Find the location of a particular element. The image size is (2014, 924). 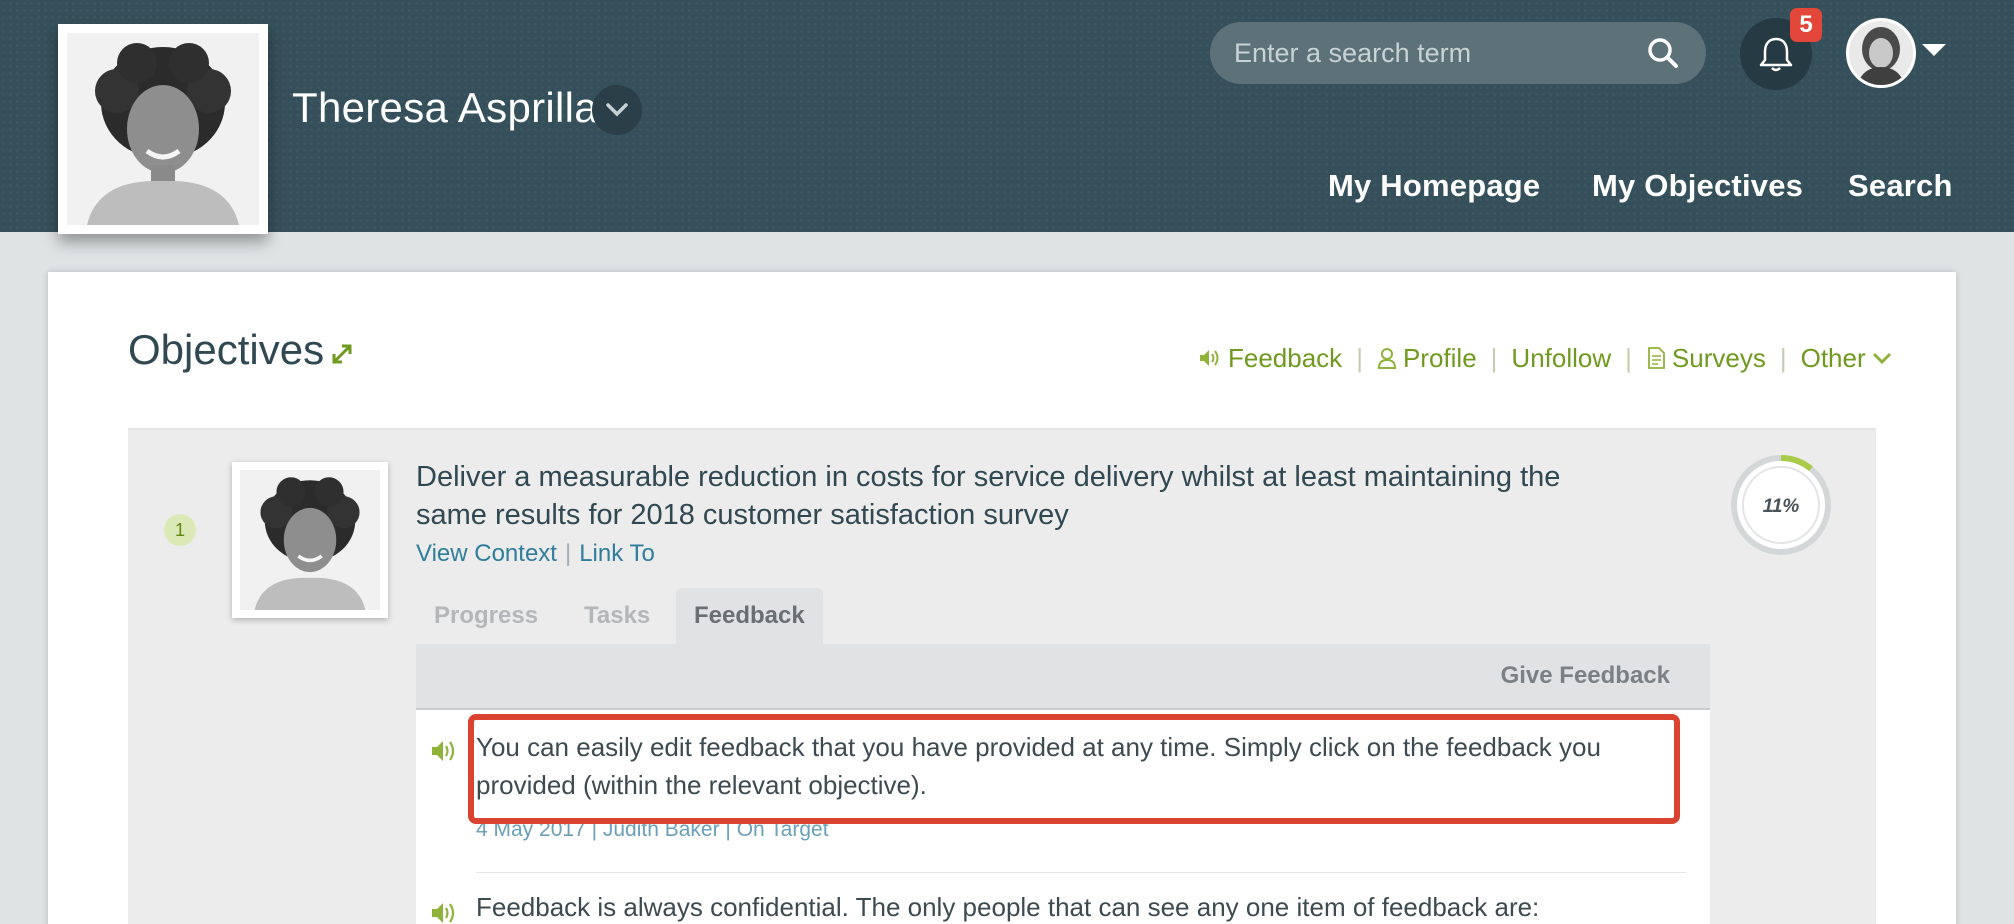

other-action: Other is located at coordinates (1846, 358).